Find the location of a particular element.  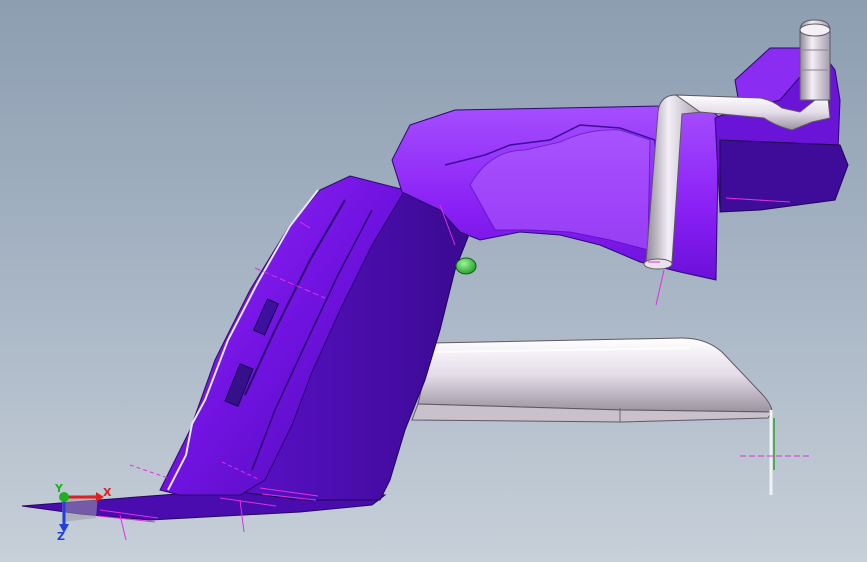

axis-z-label: Z is located at coordinates (61, 536).